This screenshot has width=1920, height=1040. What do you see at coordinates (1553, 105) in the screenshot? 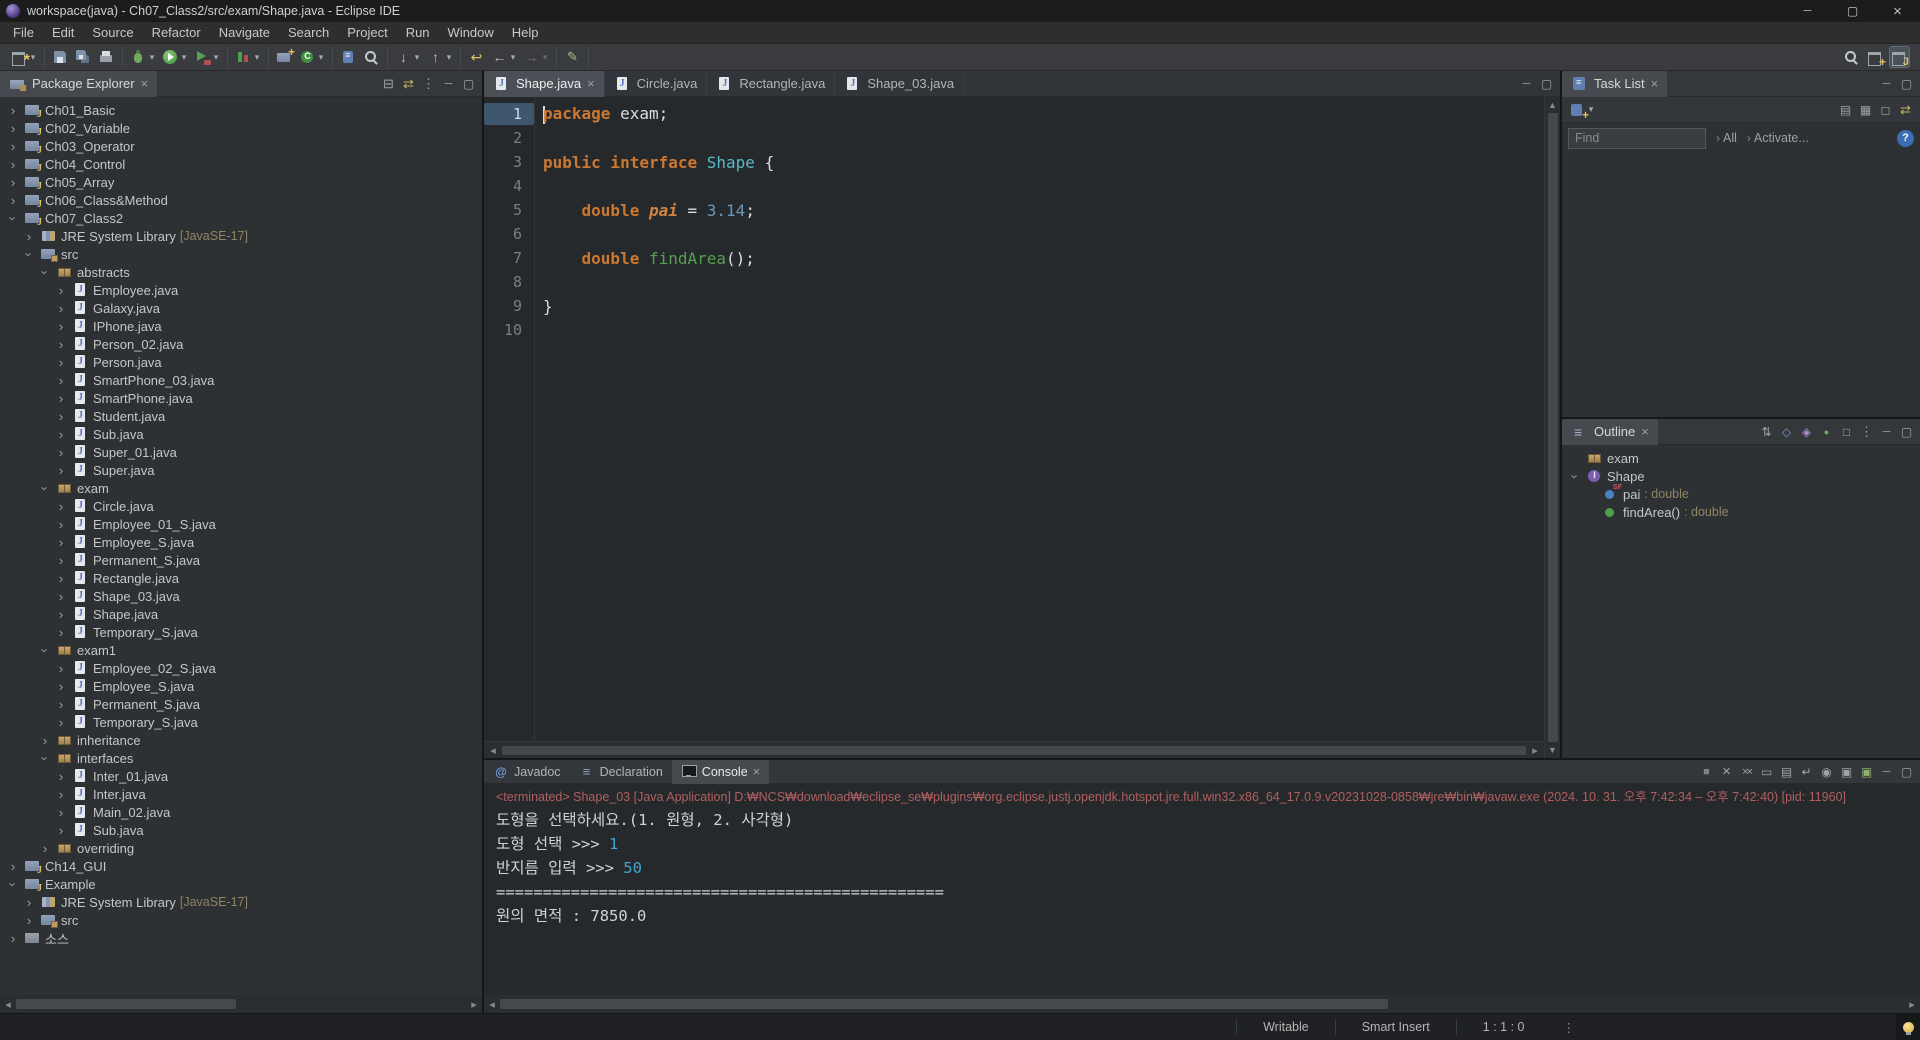
I see `scroll-up-icon` at bounding box center [1553, 105].